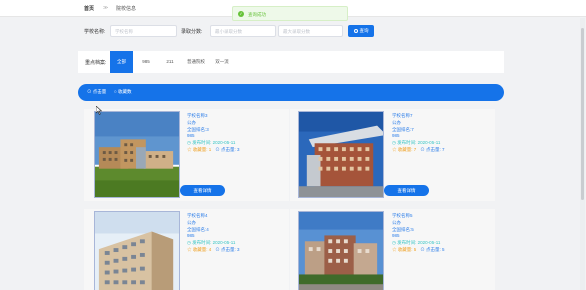  I want to click on filter-tab-double-first-class: 双一流, so click(222, 62).